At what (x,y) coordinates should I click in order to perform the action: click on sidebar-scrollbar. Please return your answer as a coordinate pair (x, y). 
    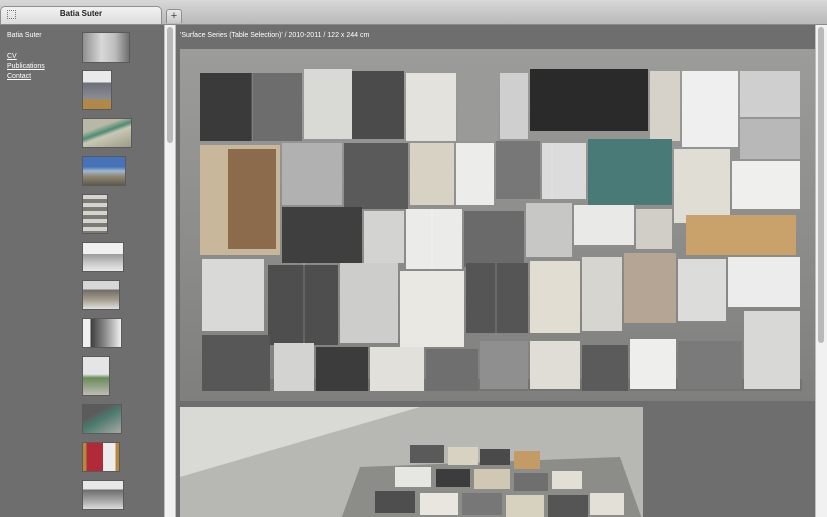
    Looking at the image, I should click on (170, 271).